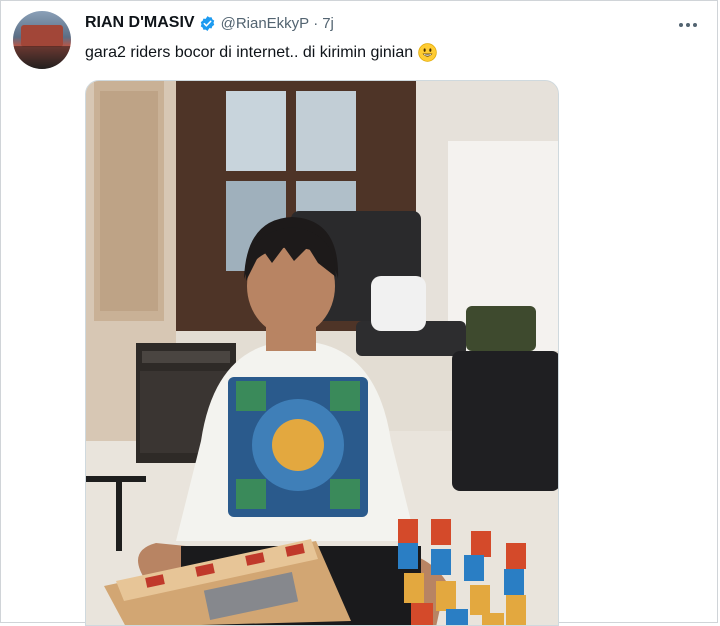  I want to click on tweet-header: RIAN D'MASIV @RianEkkyP · 7j, so click(209, 23).